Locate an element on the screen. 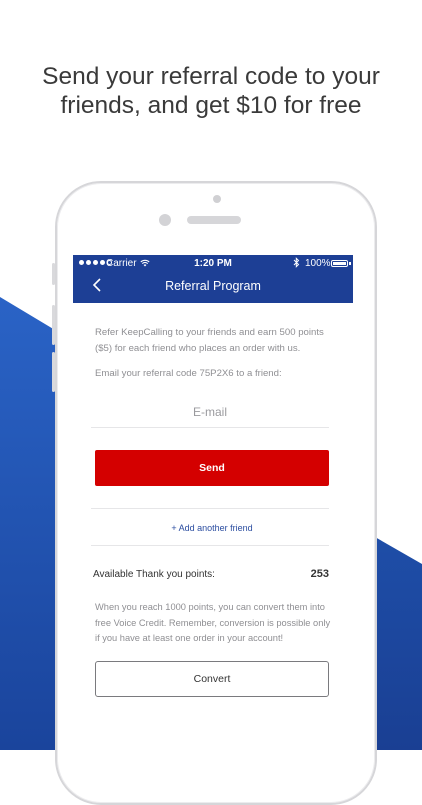 This screenshot has height=805, width=422. status-bar: Carrier 1:20 PM 100% is located at coordinates (213, 264).